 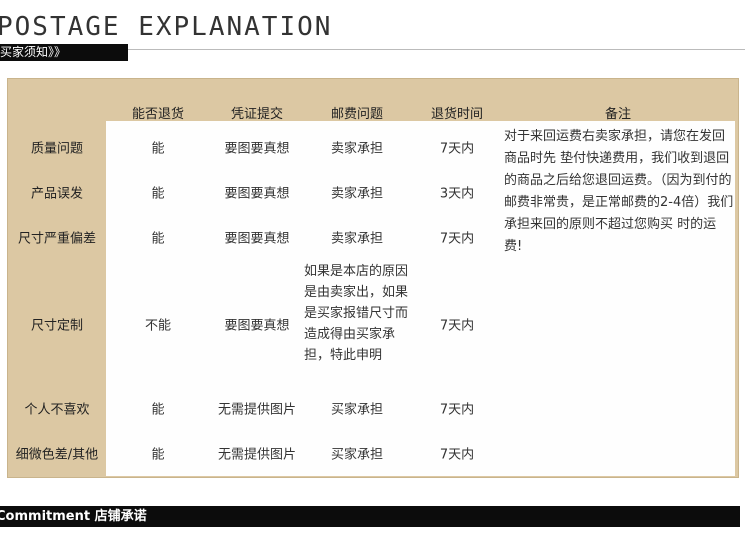 I want to click on page-title: POSTAGE EXPLANATION, so click(x=166, y=27).